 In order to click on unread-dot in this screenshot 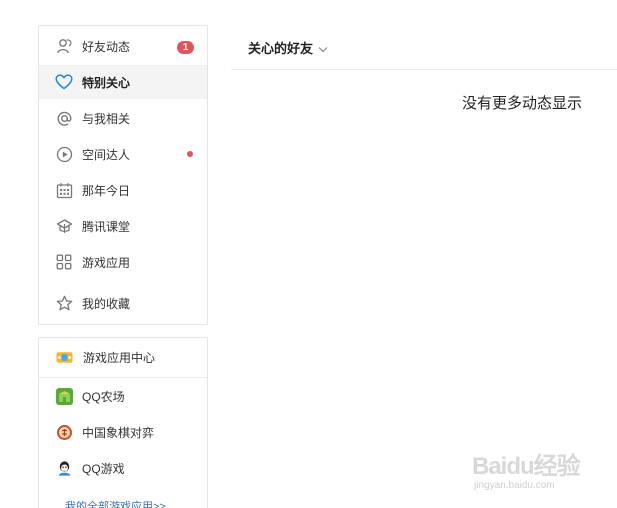, I will do `click(190, 154)`.